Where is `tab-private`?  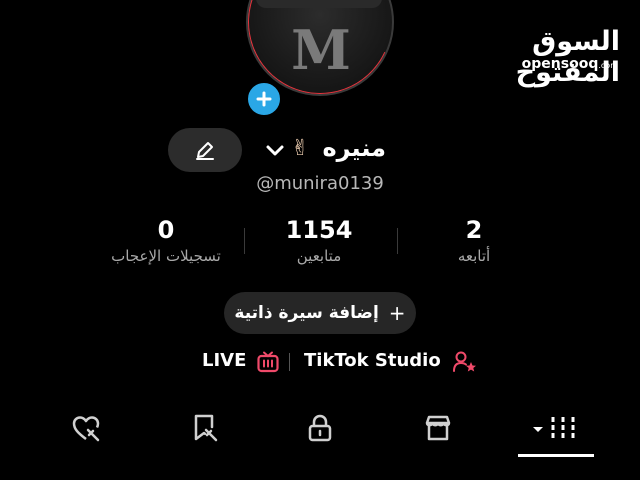
tab-private is located at coordinates (320, 428).